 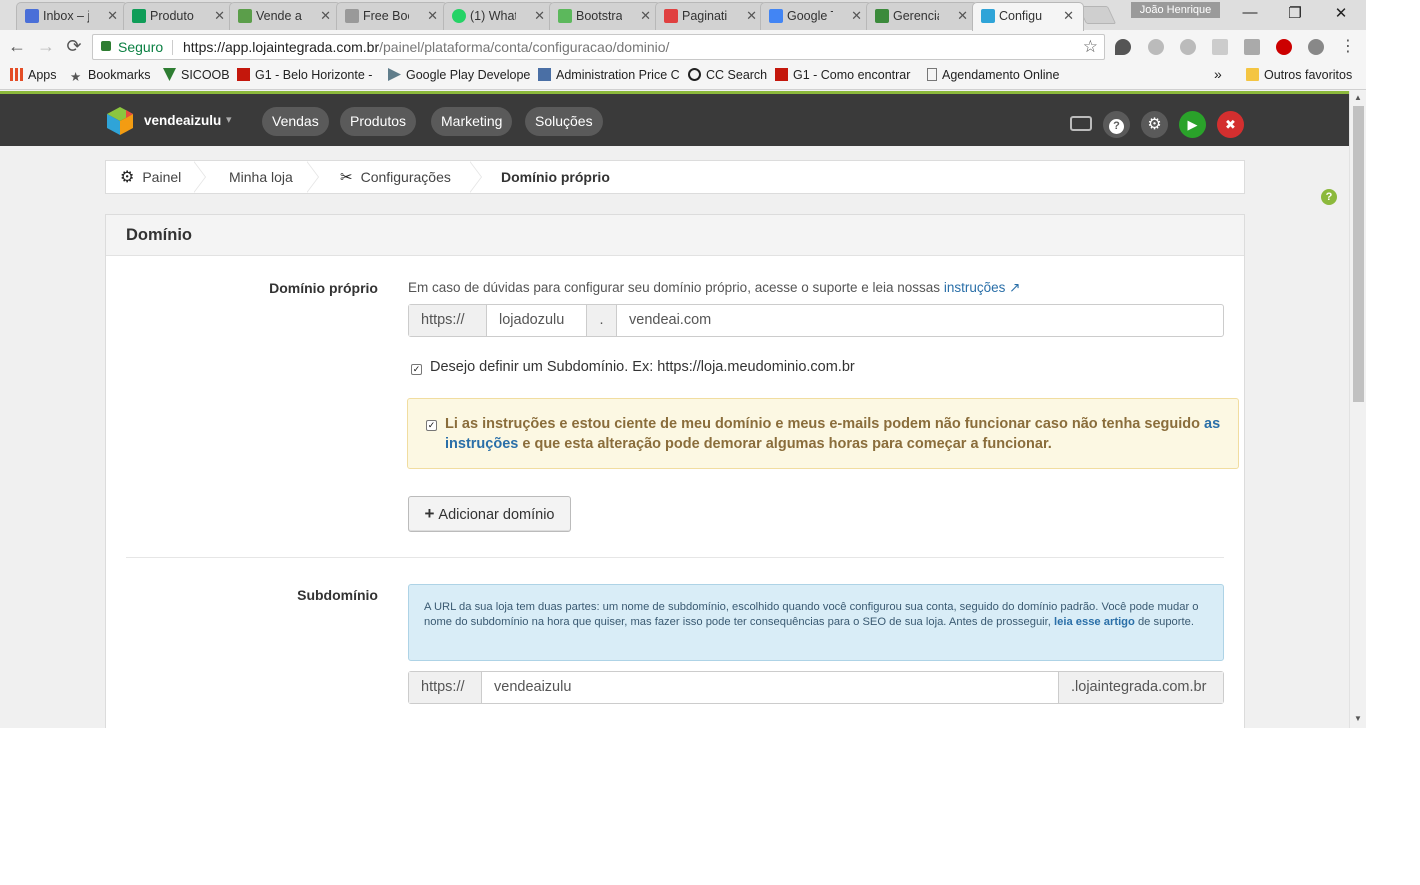 What do you see at coordinates (416, 369) in the screenshot?
I see `subdomain-checkbox: ✓` at bounding box center [416, 369].